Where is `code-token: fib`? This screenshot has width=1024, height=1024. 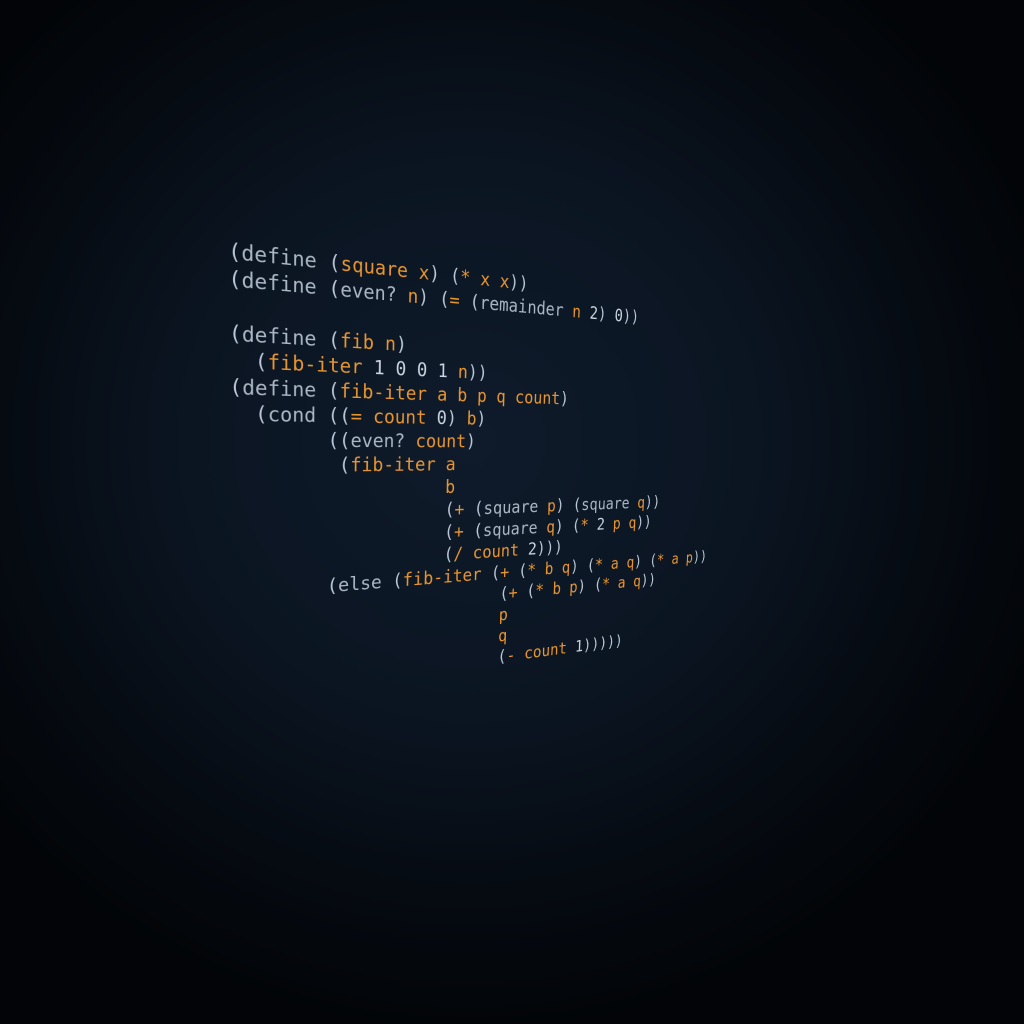 code-token: fib is located at coordinates (362, 342).